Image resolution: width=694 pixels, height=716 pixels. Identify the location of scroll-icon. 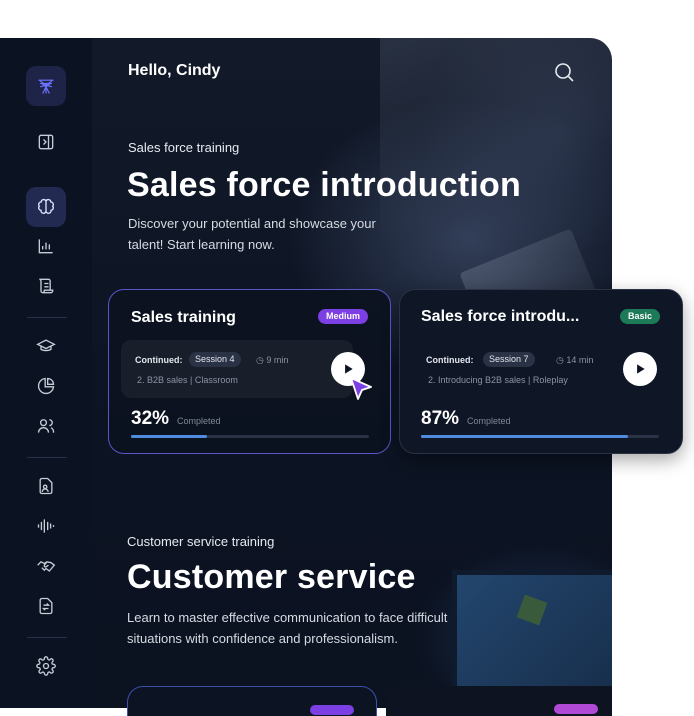
(46, 286).